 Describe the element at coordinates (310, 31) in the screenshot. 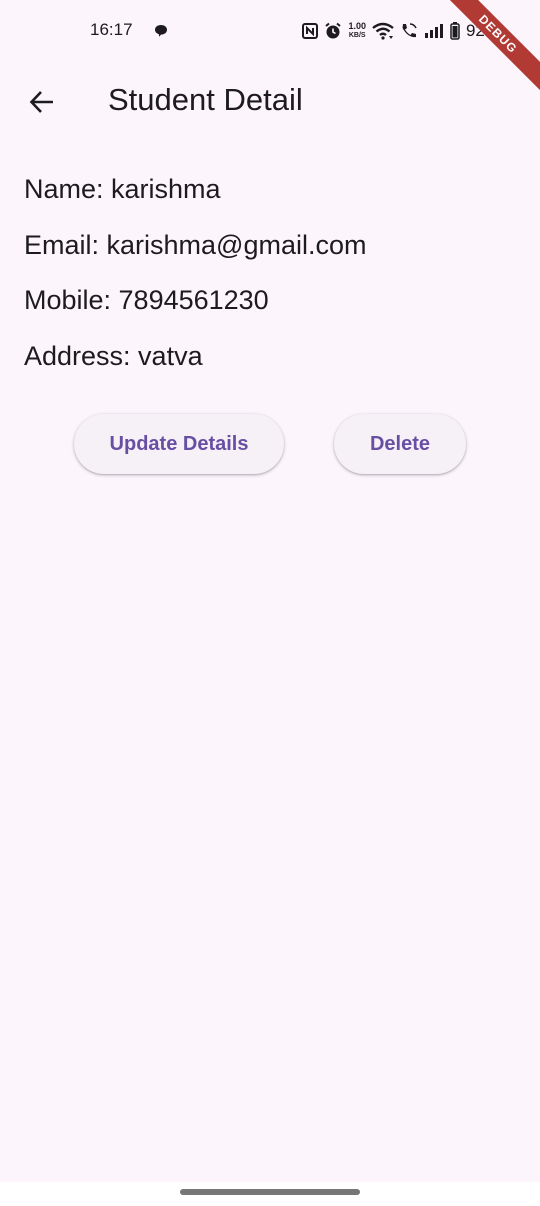

I see `nfc-icon` at that location.